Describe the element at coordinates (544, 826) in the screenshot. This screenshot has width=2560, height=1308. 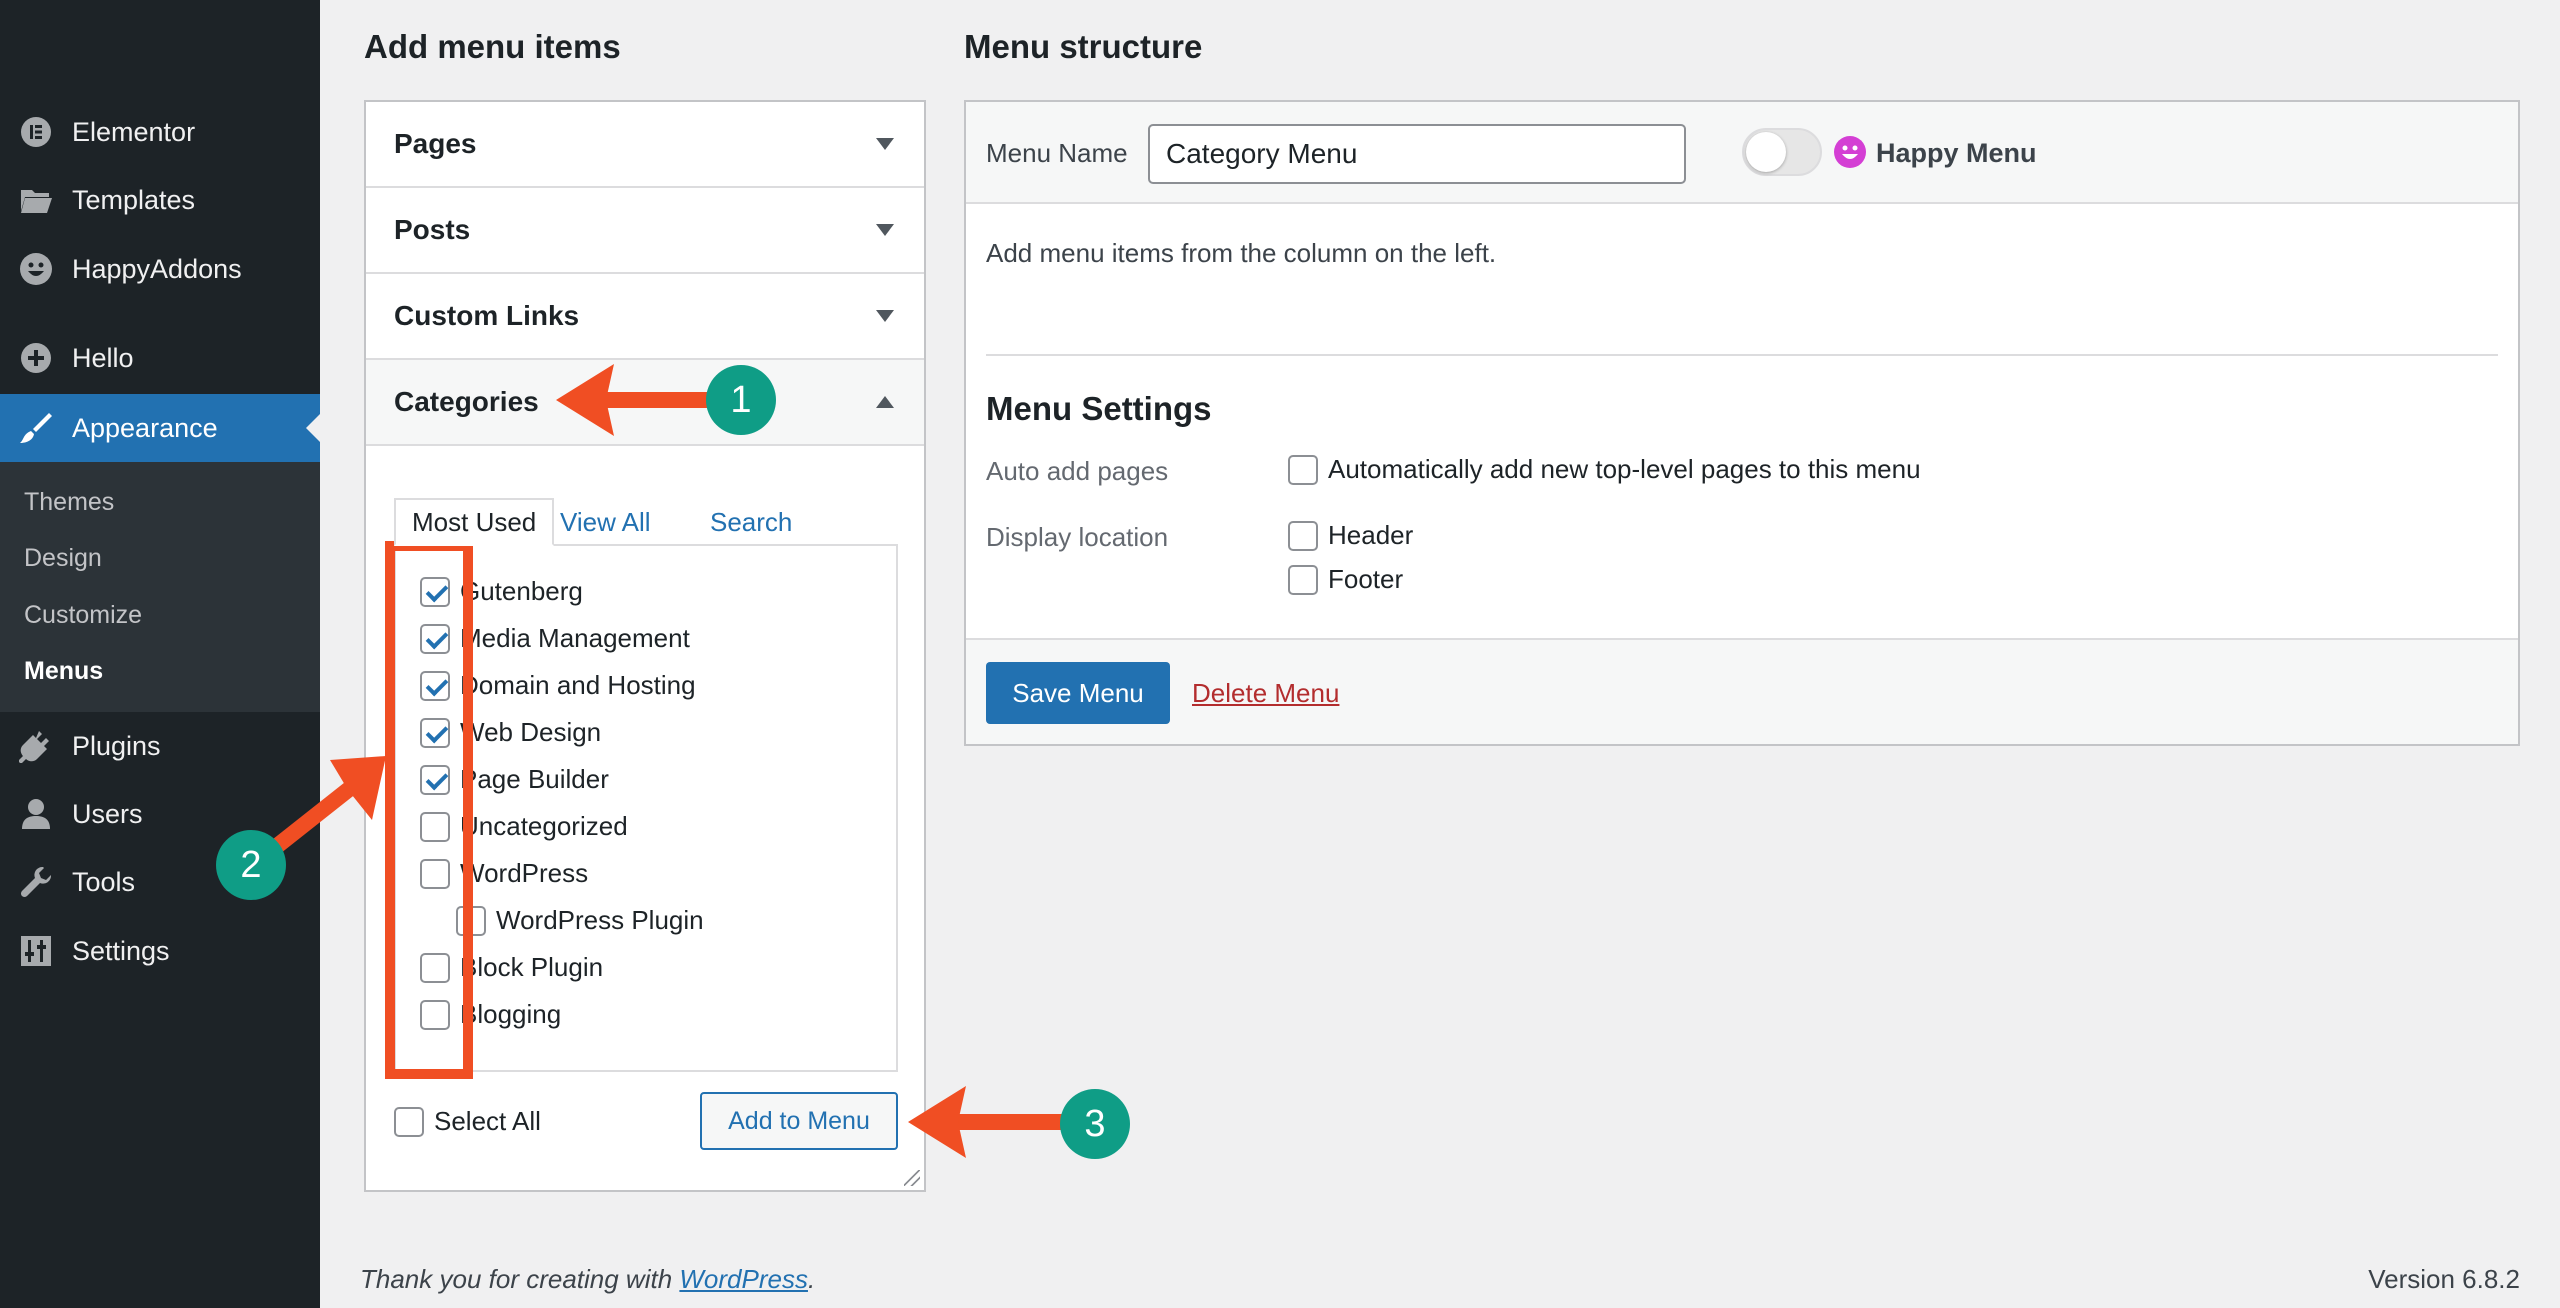
I see `category-label: Uncategorized` at that location.